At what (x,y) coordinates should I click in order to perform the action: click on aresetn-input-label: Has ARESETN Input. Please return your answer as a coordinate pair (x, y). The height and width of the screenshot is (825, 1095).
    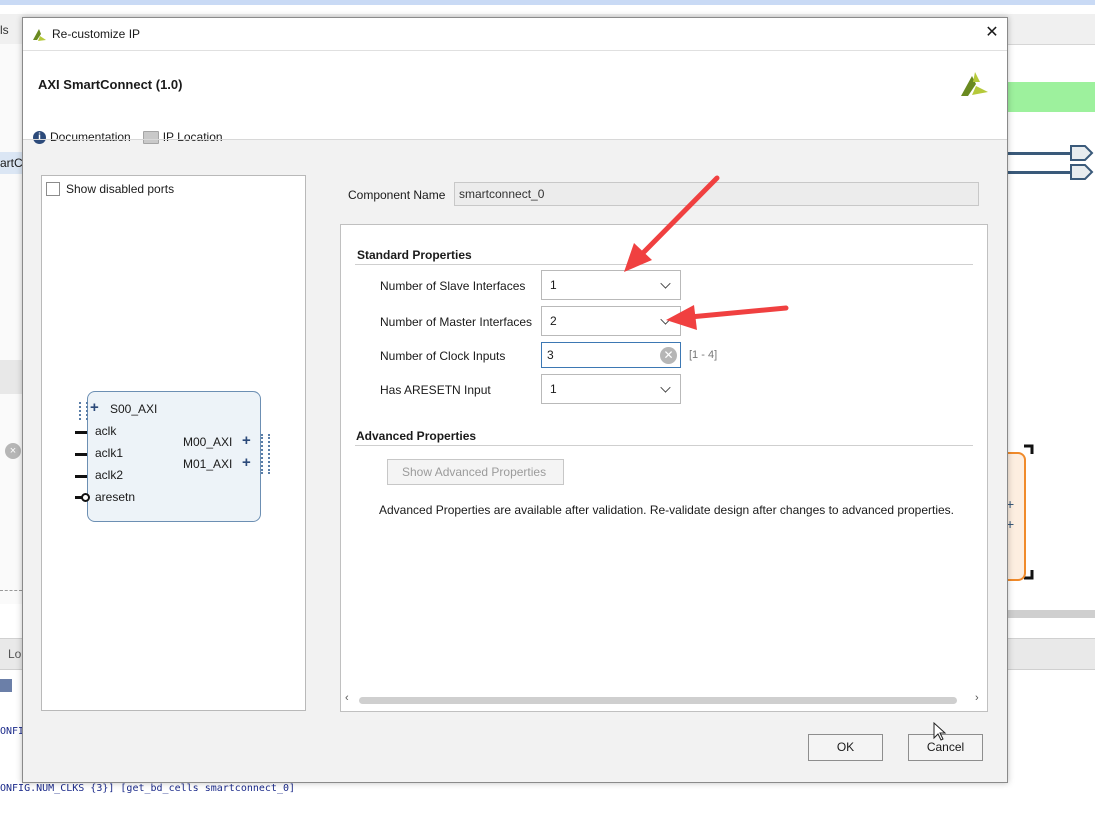
    Looking at the image, I should click on (435, 390).